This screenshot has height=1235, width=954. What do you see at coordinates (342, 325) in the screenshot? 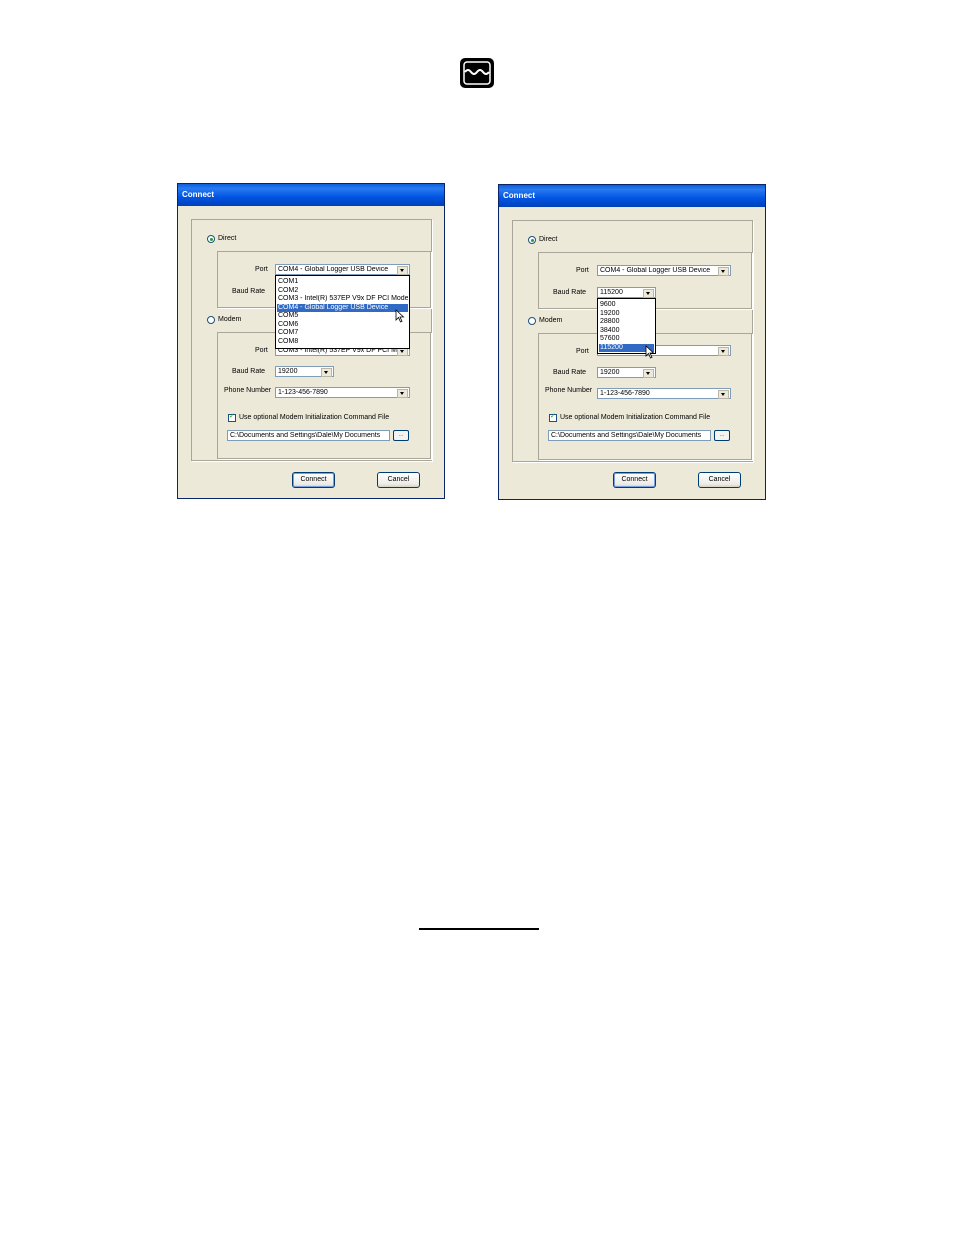
I see `list-item: COM6` at bounding box center [342, 325].